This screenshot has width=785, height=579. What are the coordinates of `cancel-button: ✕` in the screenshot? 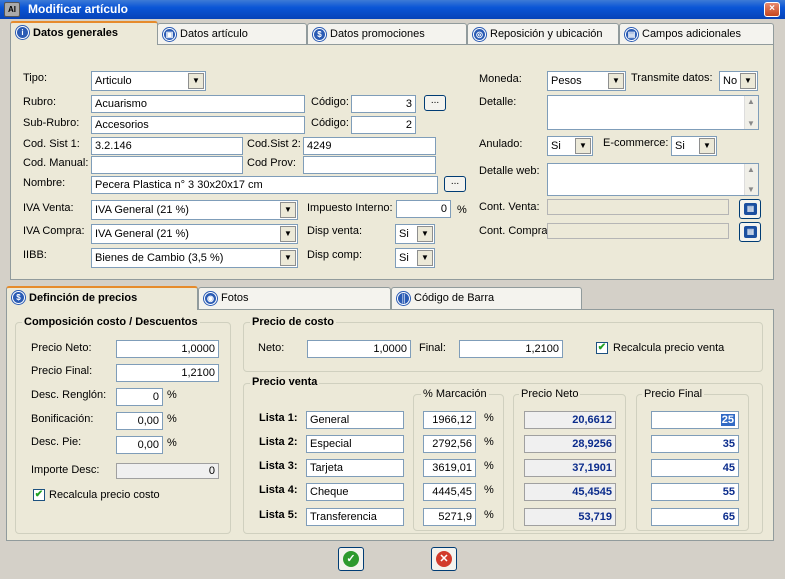 It's located at (444, 559).